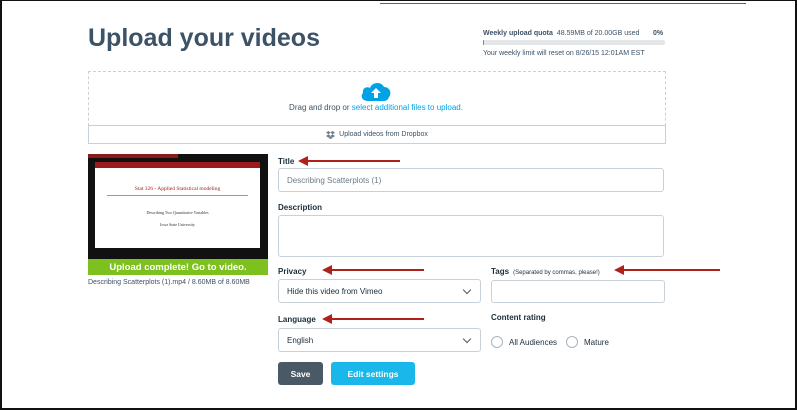  Describe the element at coordinates (286, 161) in the screenshot. I see `title-label: Title` at that location.